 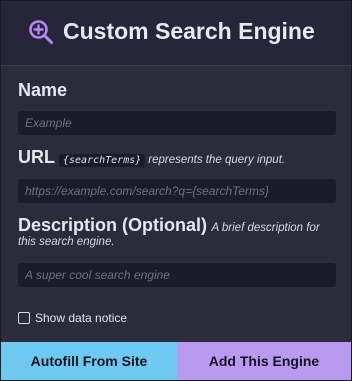 What do you see at coordinates (102, 160) in the screenshot?
I see `search-terms-code: {searchTerms}` at bounding box center [102, 160].